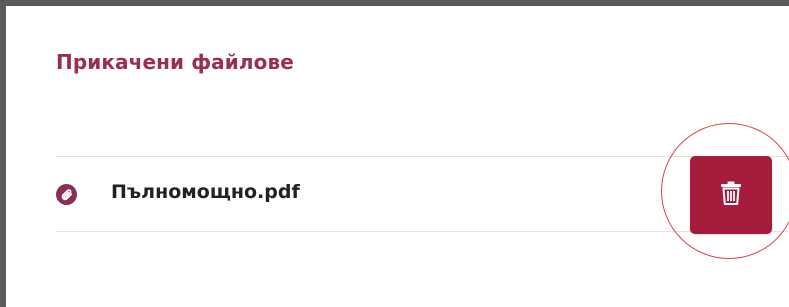  What do you see at coordinates (175, 62) in the screenshot?
I see `section-title: Прикачени файлове` at bounding box center [175, 62].